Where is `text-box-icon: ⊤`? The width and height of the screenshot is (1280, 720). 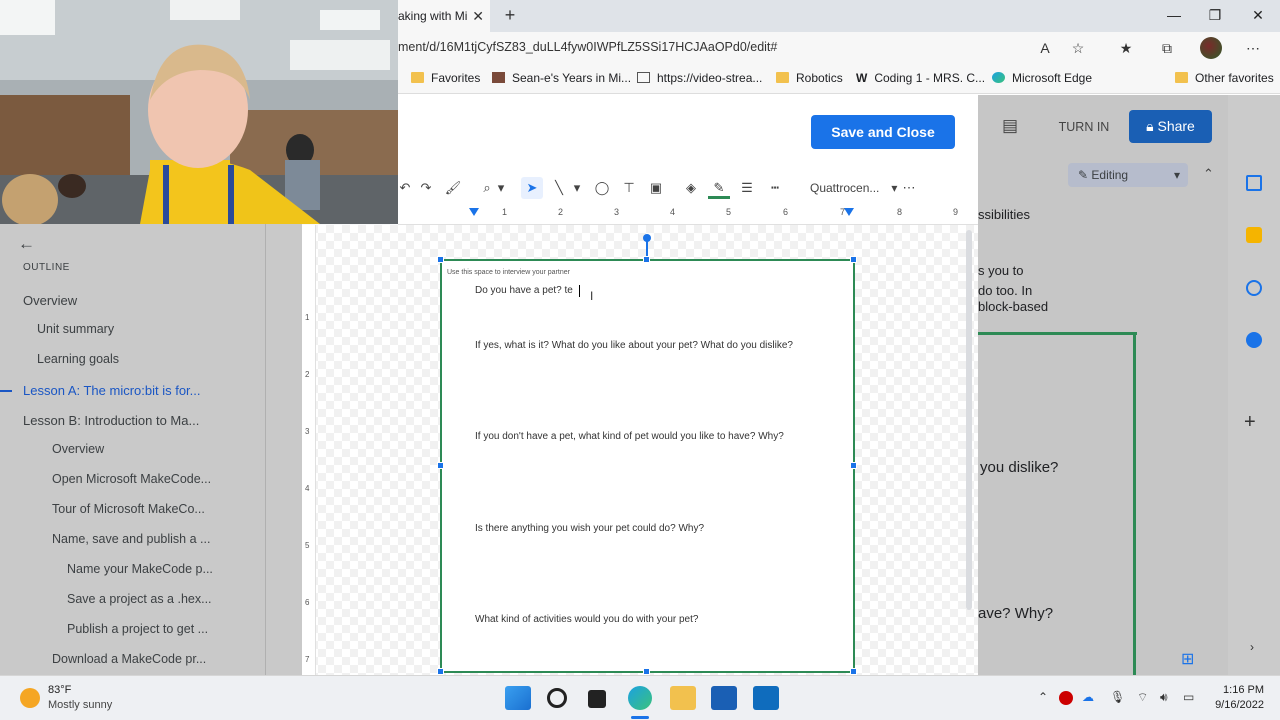
text-box-icon: ⊤ is located at coordinates (629, 188).